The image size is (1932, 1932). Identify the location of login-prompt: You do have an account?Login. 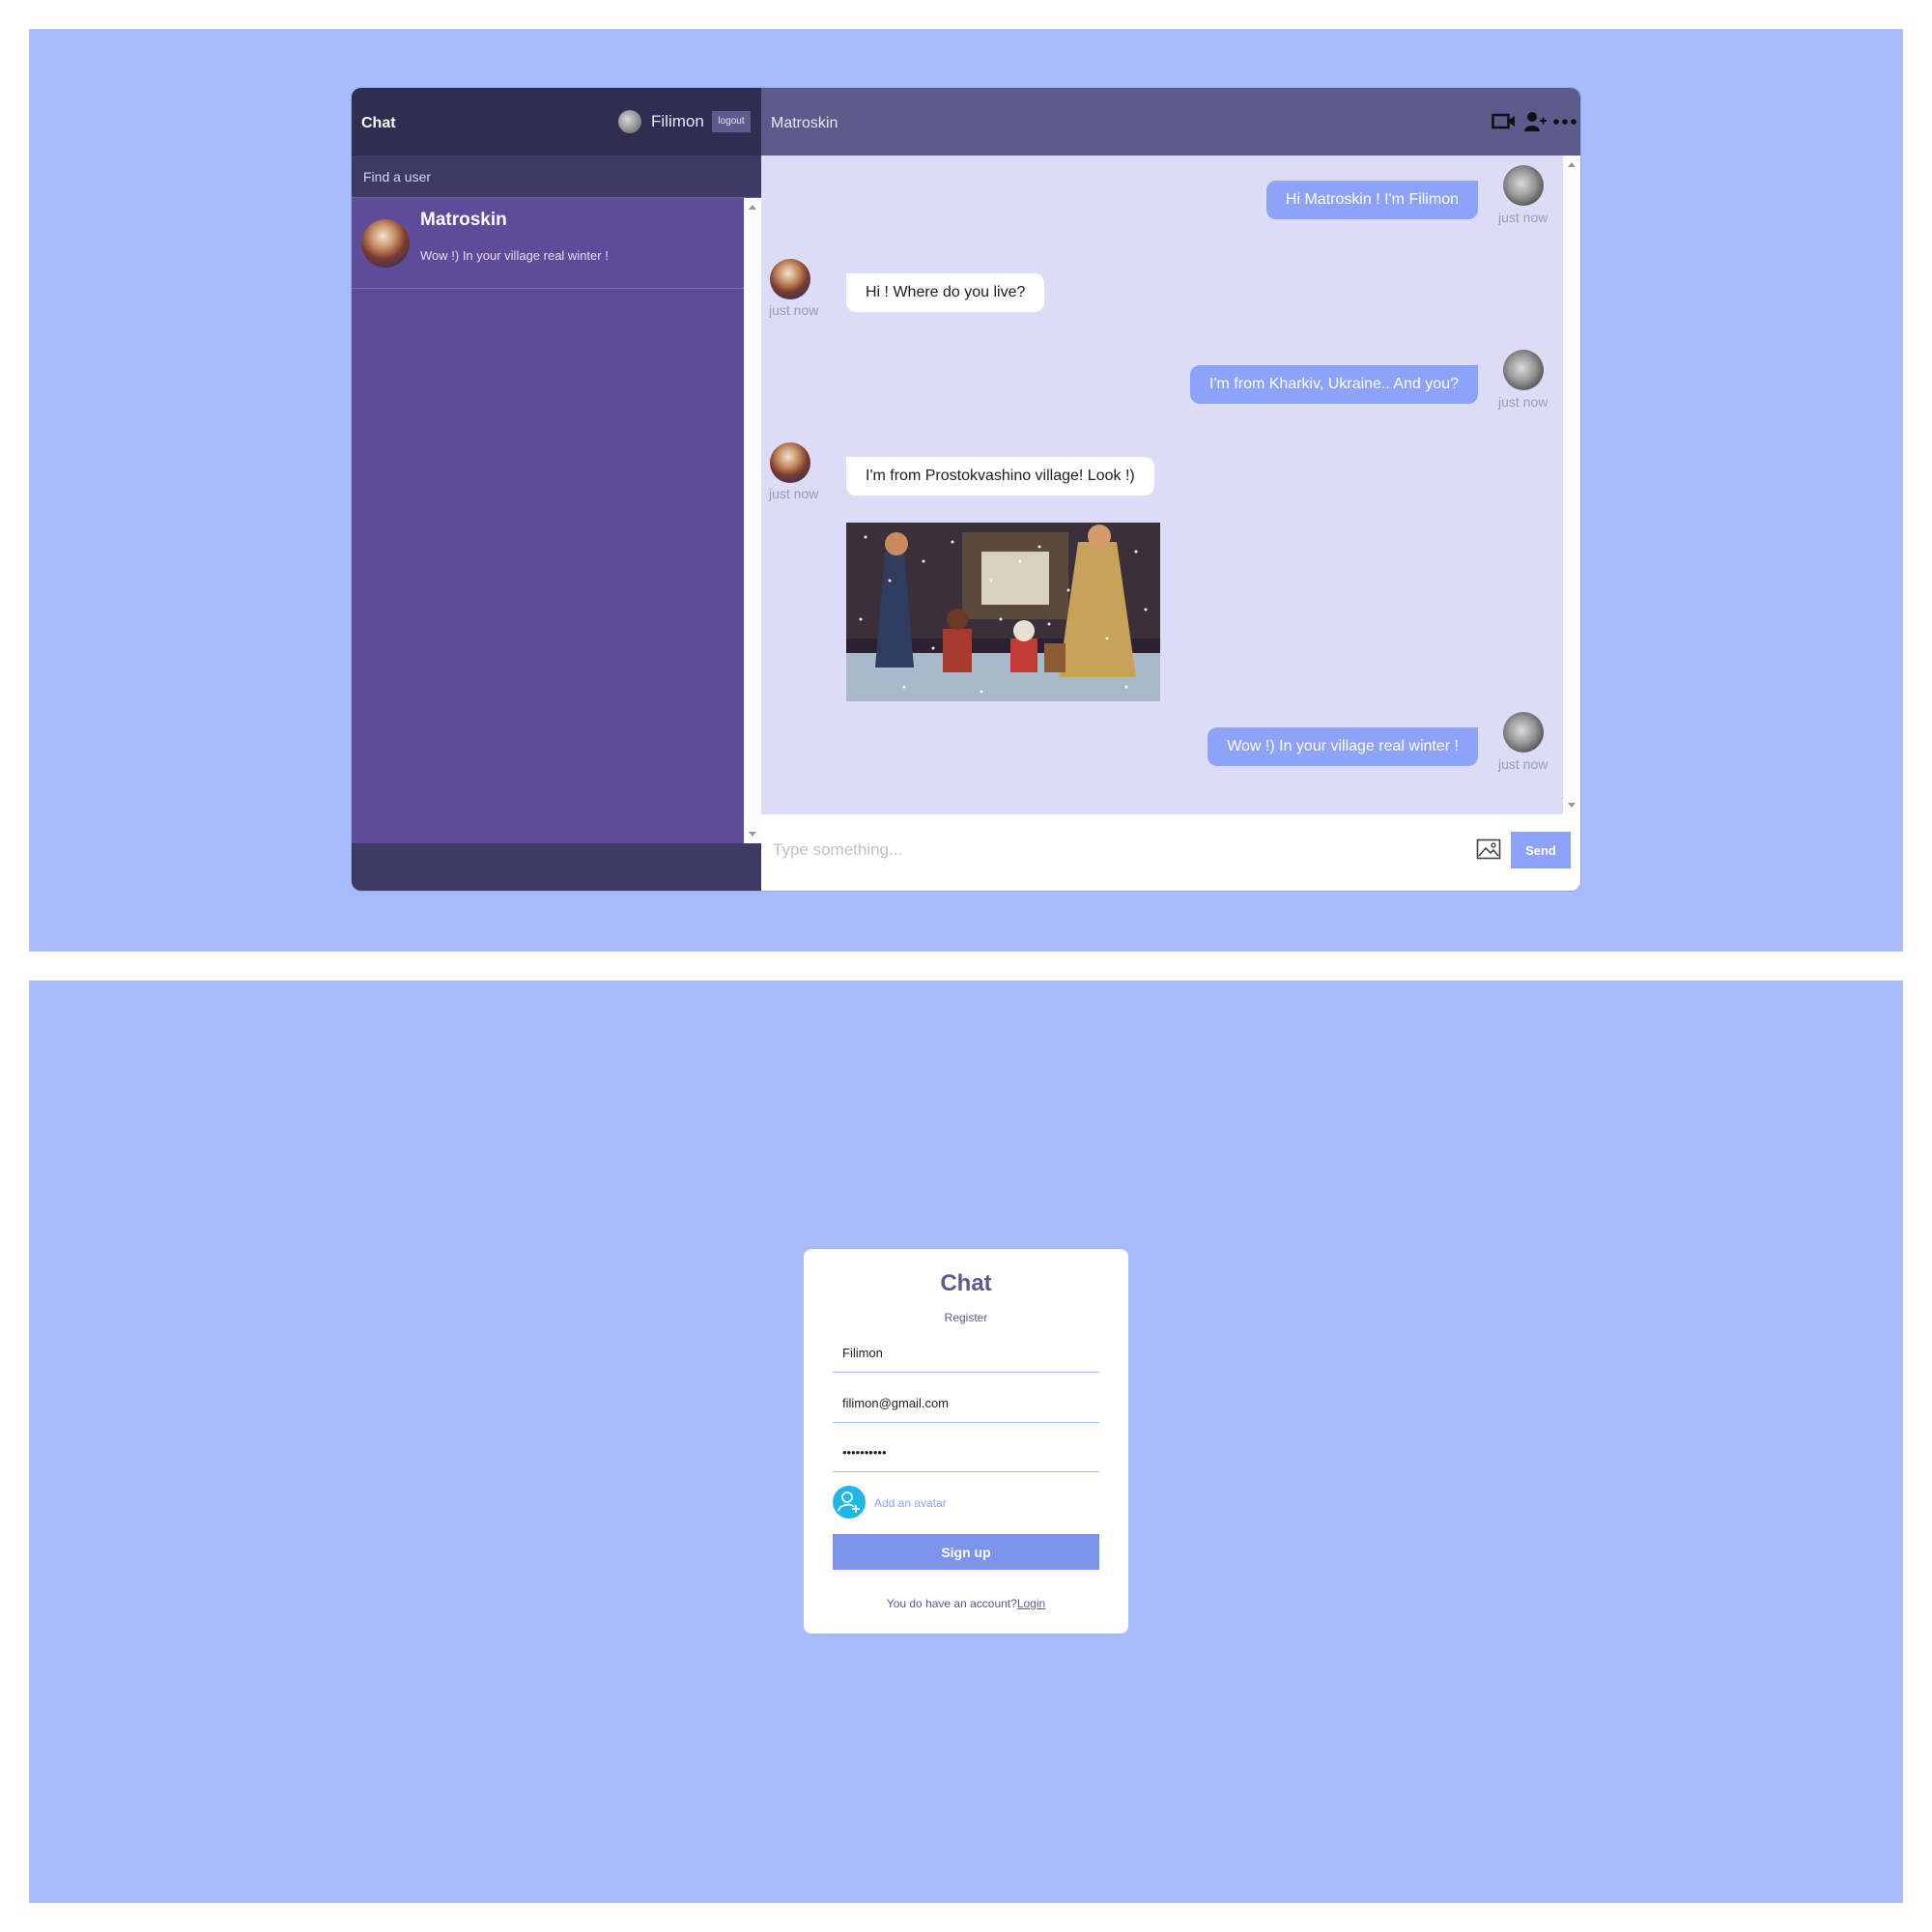
(966, 1603).